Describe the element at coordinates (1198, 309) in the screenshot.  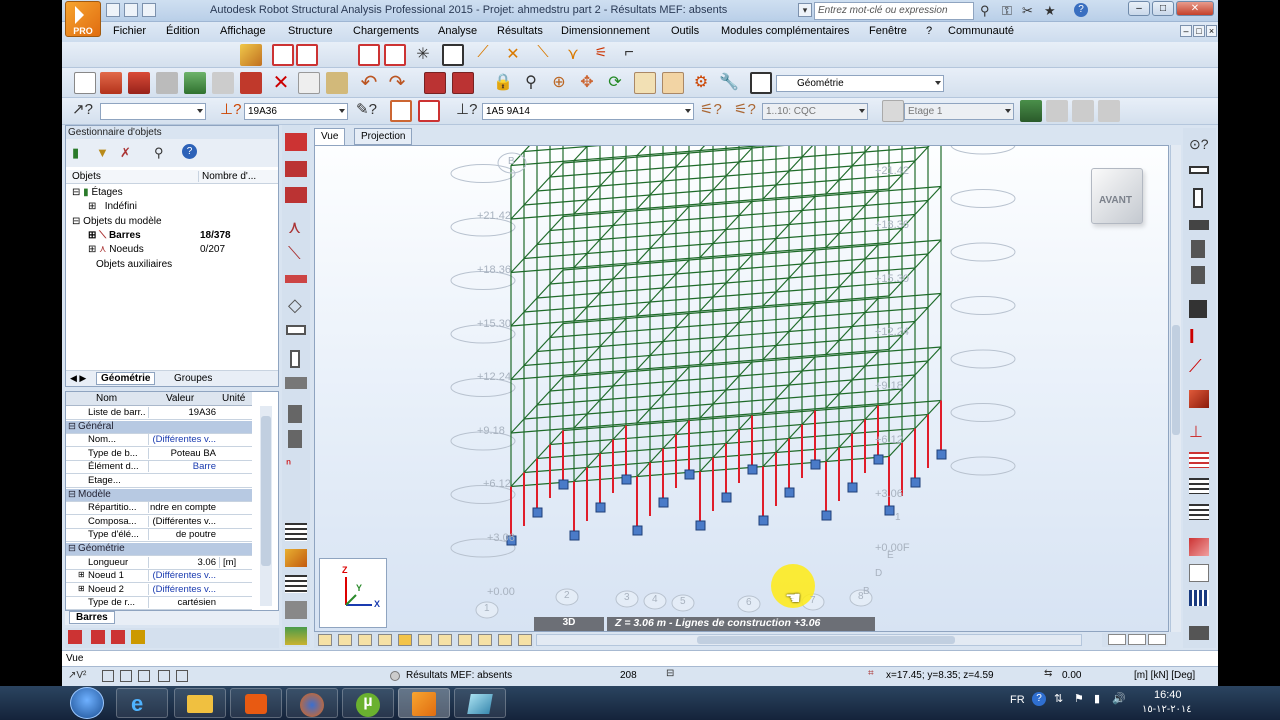
I see `solid-icon` at that location.